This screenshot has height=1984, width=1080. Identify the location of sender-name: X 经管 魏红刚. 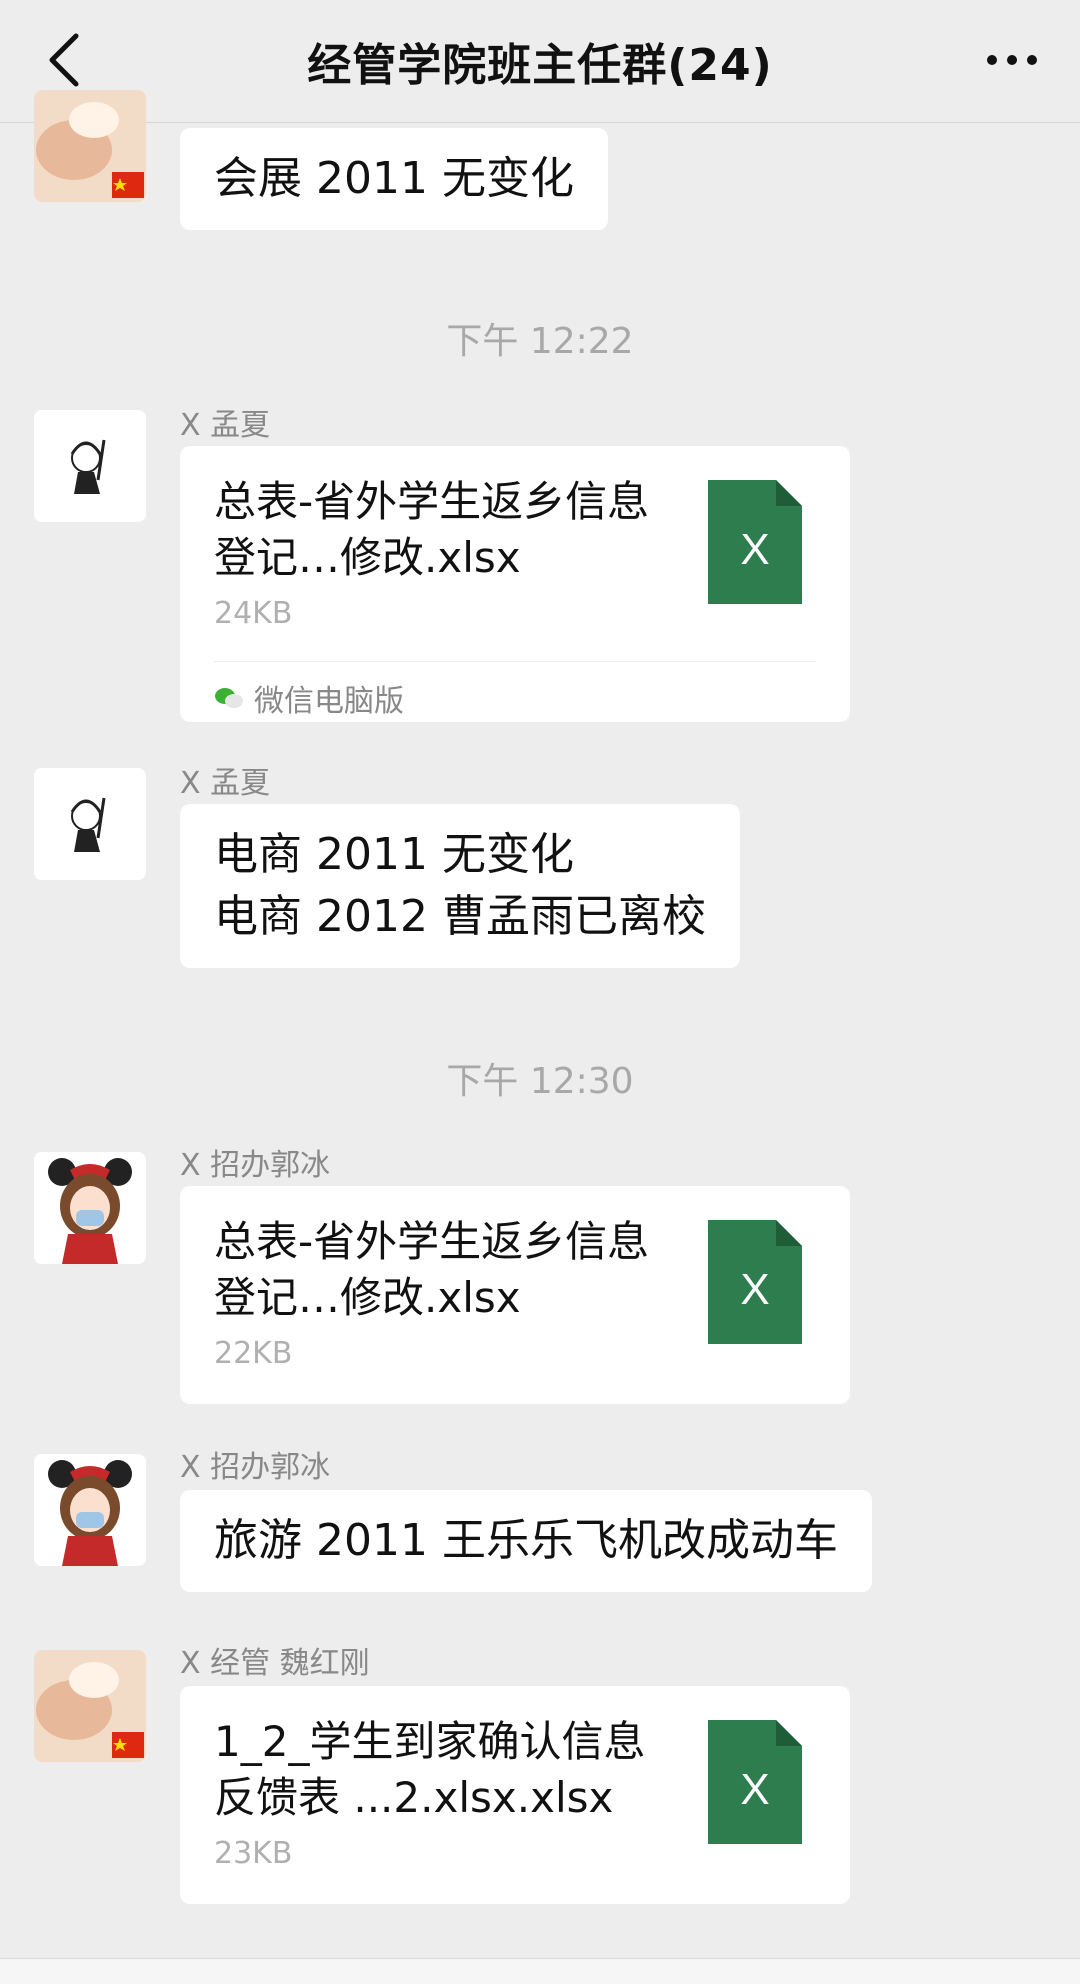
(275, 1663).